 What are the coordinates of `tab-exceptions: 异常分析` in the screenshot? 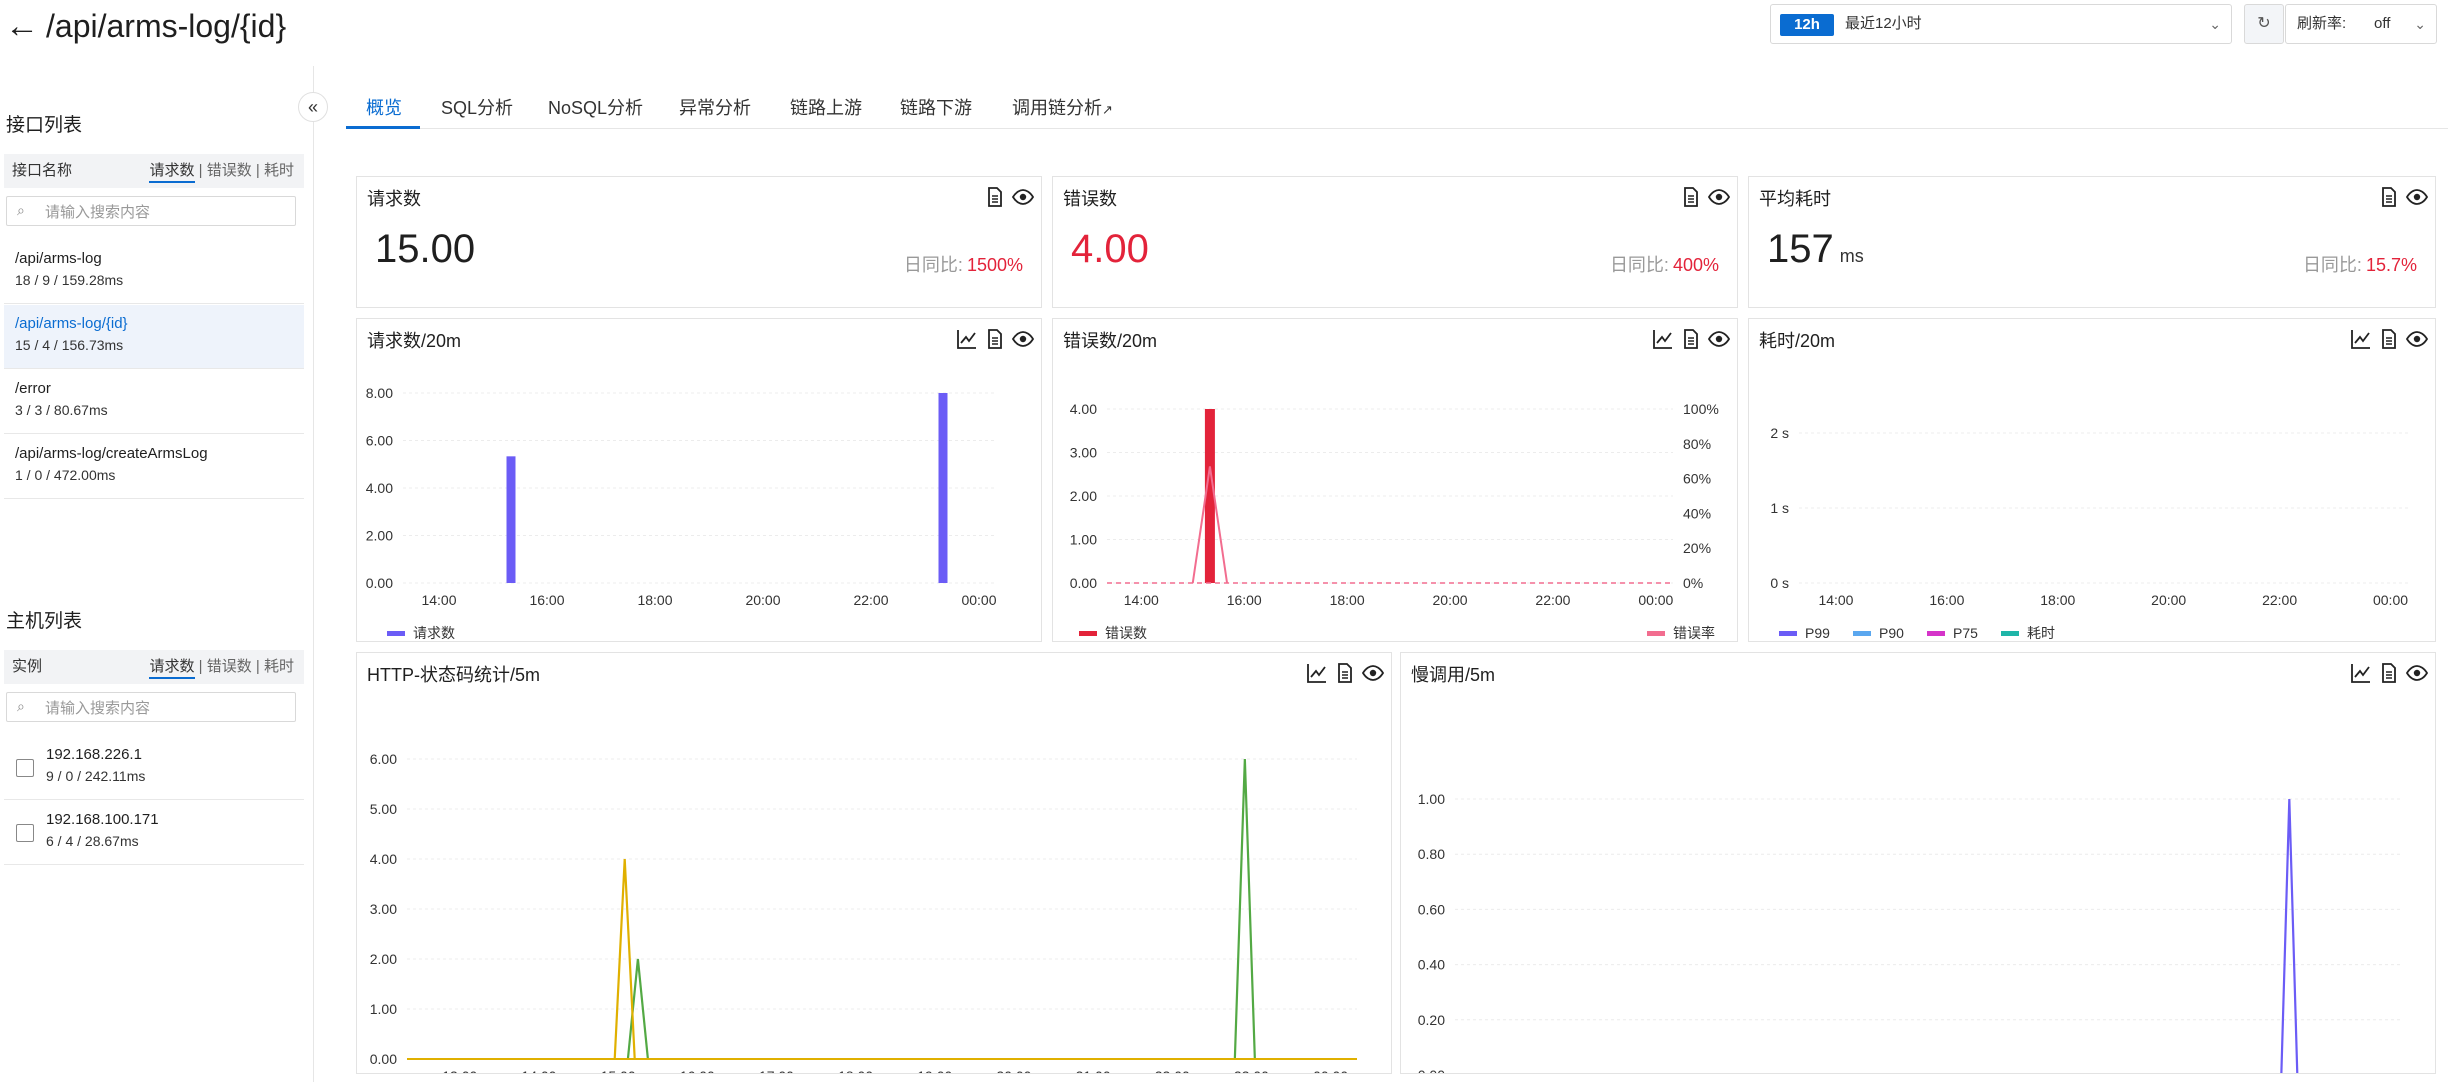 It's located at (715, 111).